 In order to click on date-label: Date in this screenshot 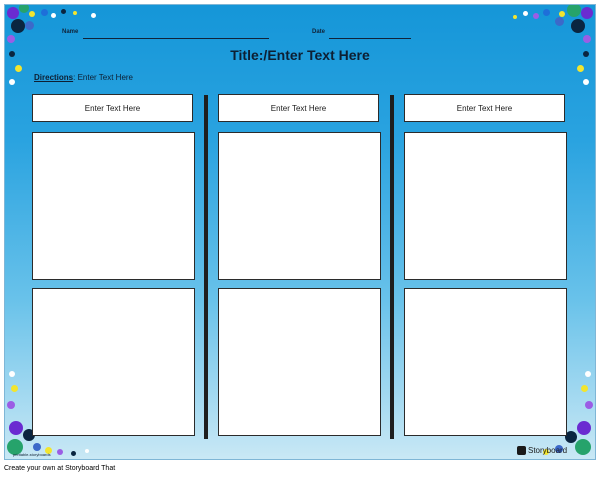, I will do `click(319, 32)`.